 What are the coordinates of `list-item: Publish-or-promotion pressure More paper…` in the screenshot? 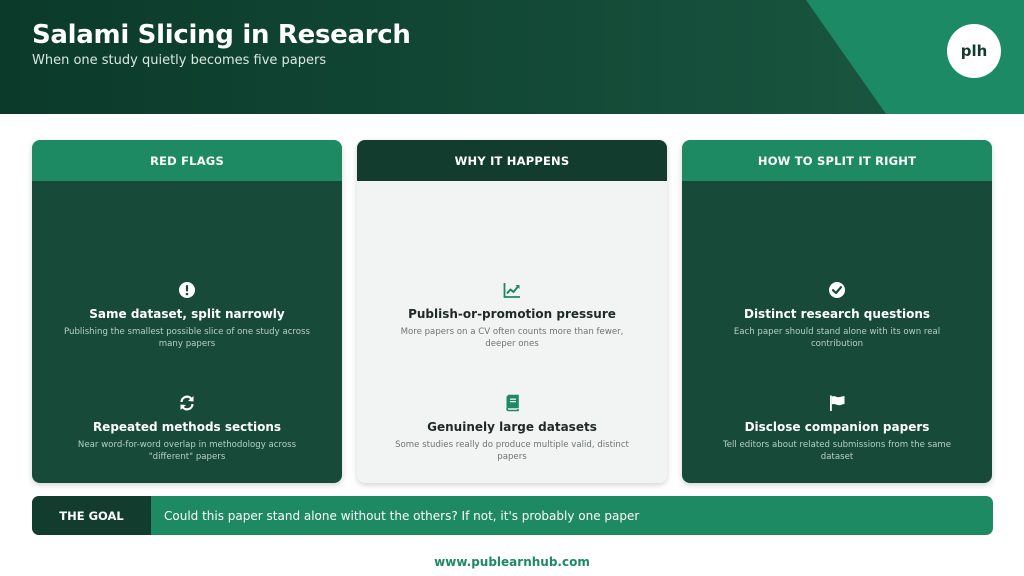 It's located at (512, 315).